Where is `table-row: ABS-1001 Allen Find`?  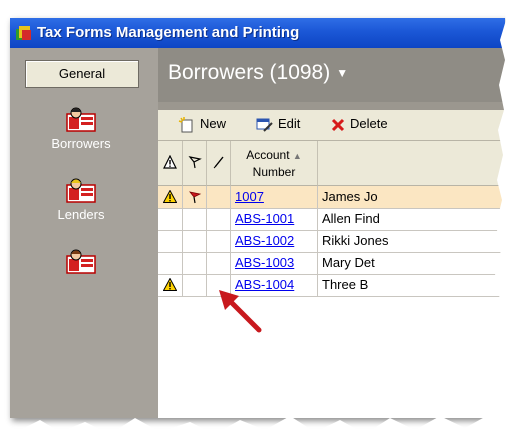 table-row: ABS-1001 Allen Find is located at coordinates (331, 219).